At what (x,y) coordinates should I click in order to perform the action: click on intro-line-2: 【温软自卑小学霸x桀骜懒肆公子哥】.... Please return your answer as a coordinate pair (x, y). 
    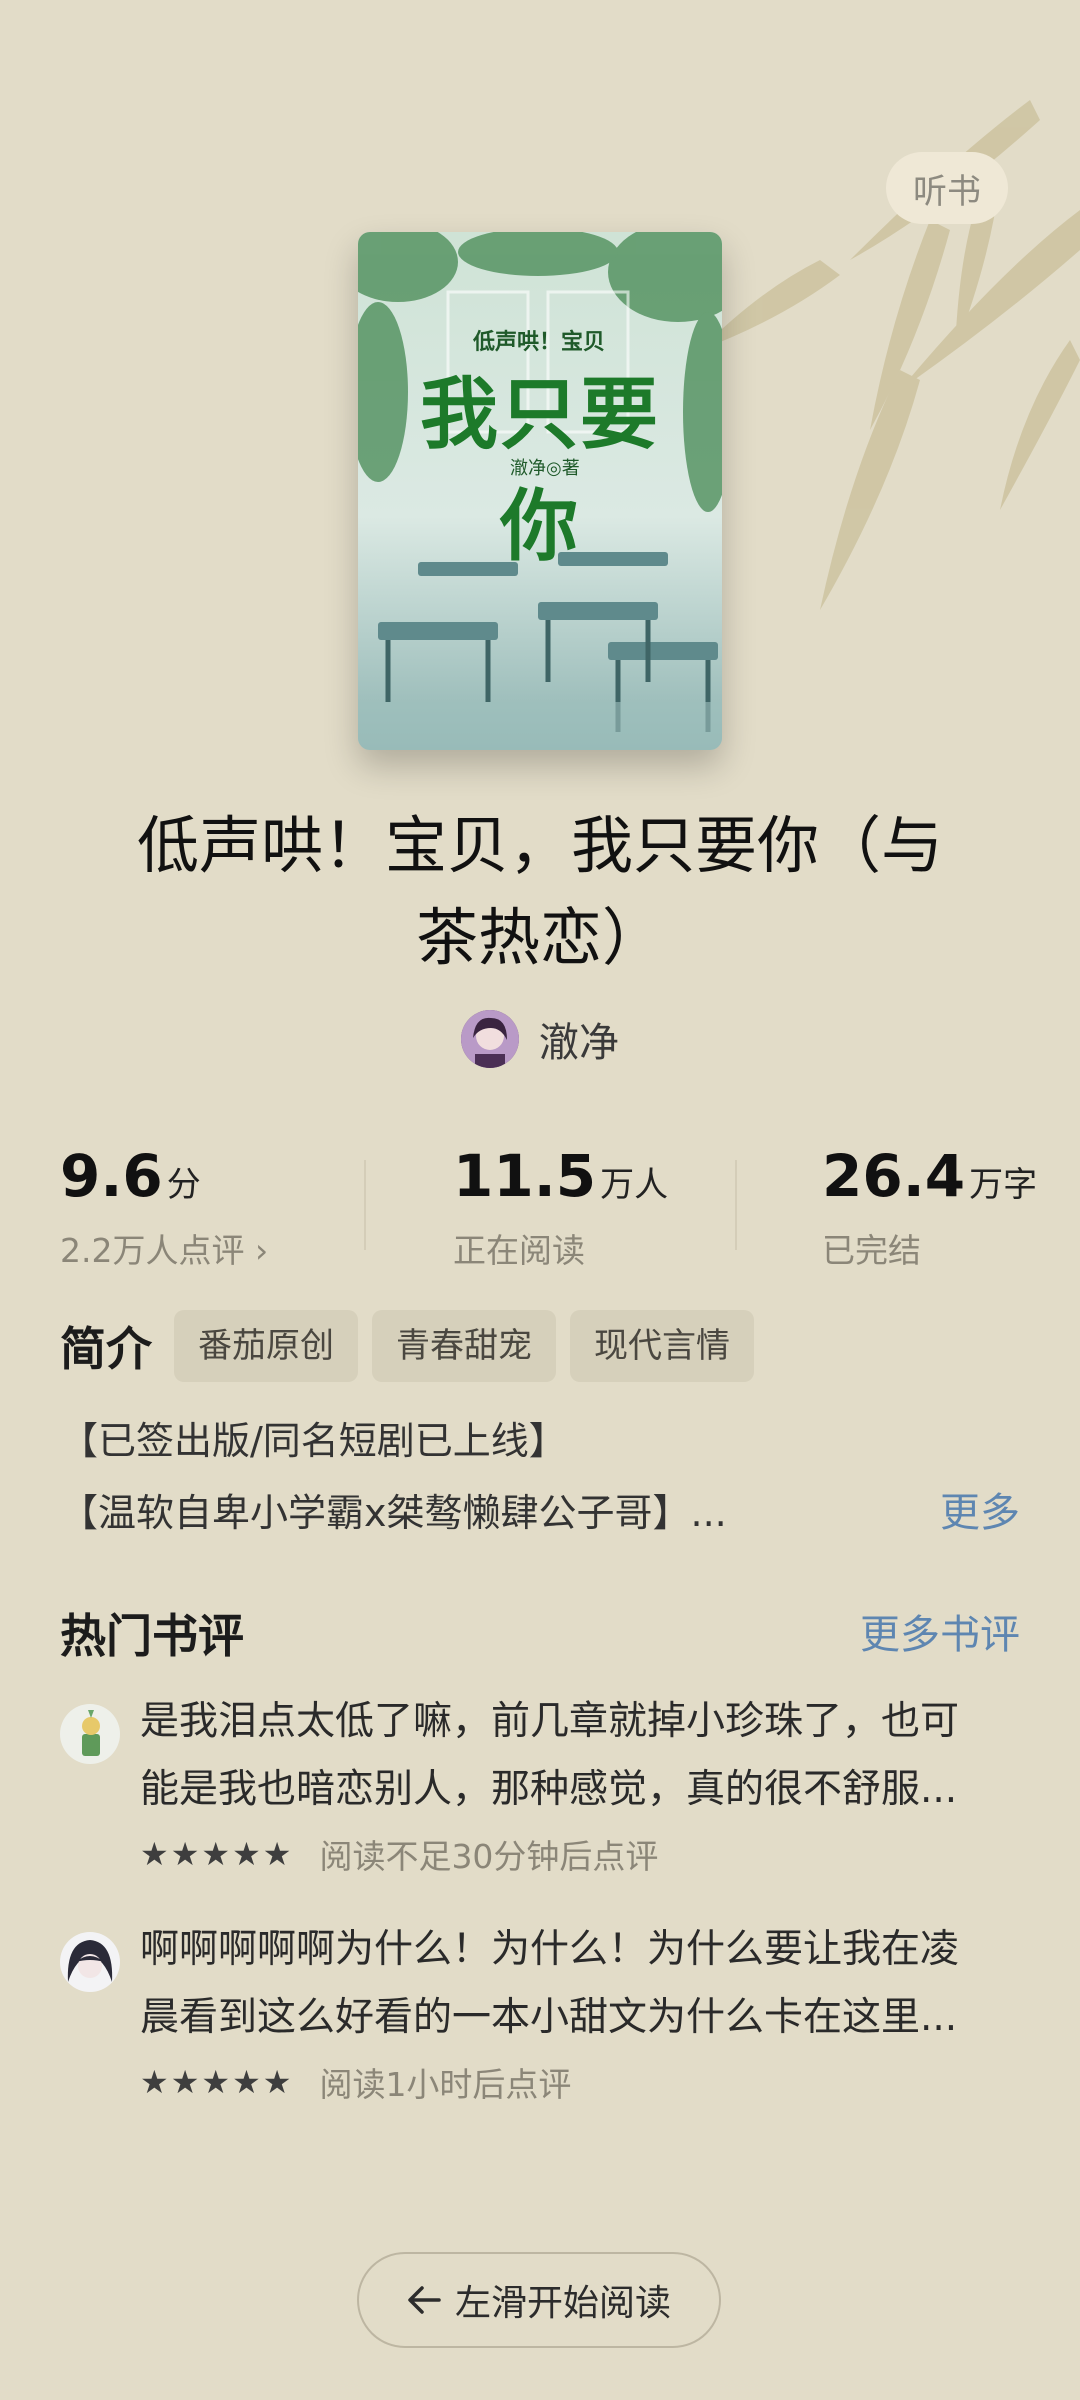
    Looking at the image, I should click on (393, 1509).